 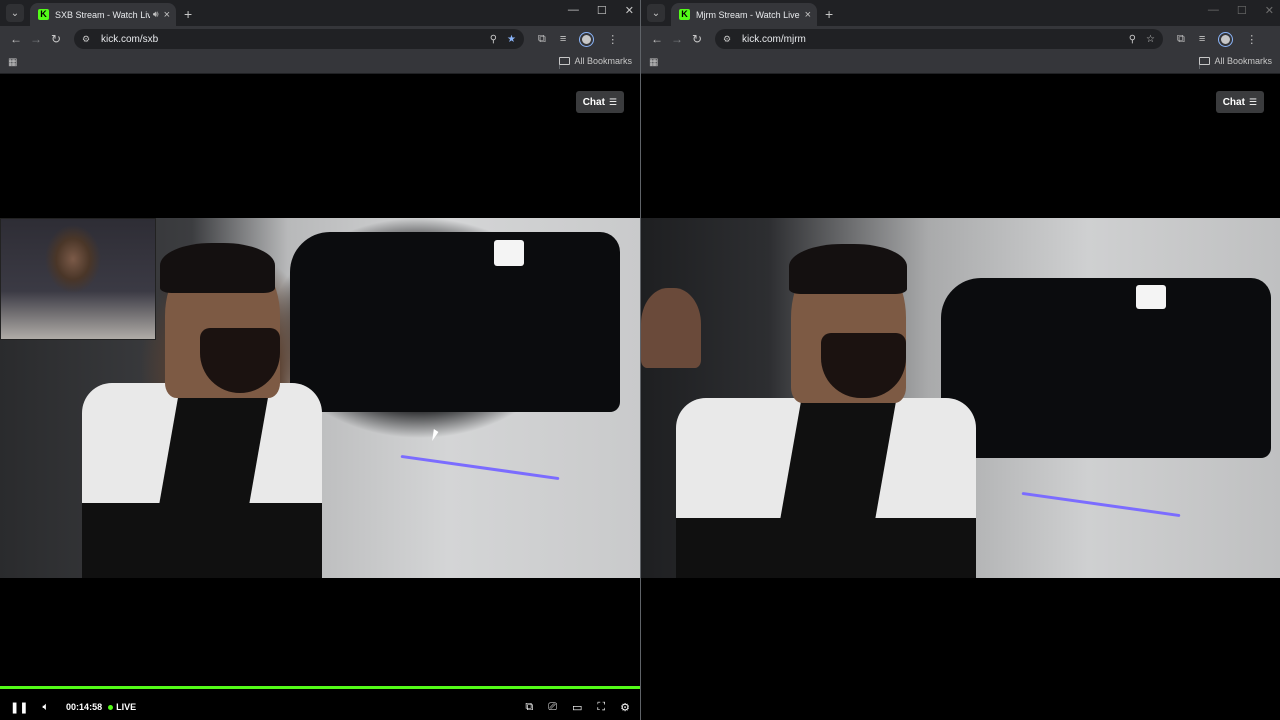 I want to click on tab-sxb: K SXB Stream - Watch Live on Kick 🔊︎ ×, so click(x=103, y=14).